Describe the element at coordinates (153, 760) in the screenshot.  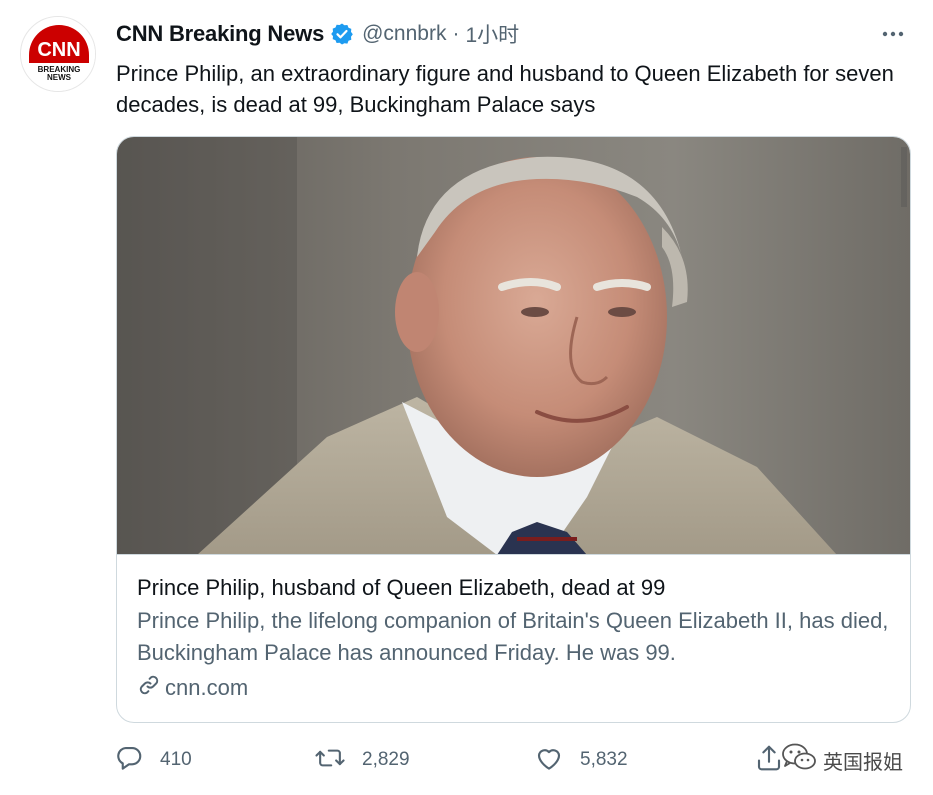
I see `reply-button: 410` at that location.